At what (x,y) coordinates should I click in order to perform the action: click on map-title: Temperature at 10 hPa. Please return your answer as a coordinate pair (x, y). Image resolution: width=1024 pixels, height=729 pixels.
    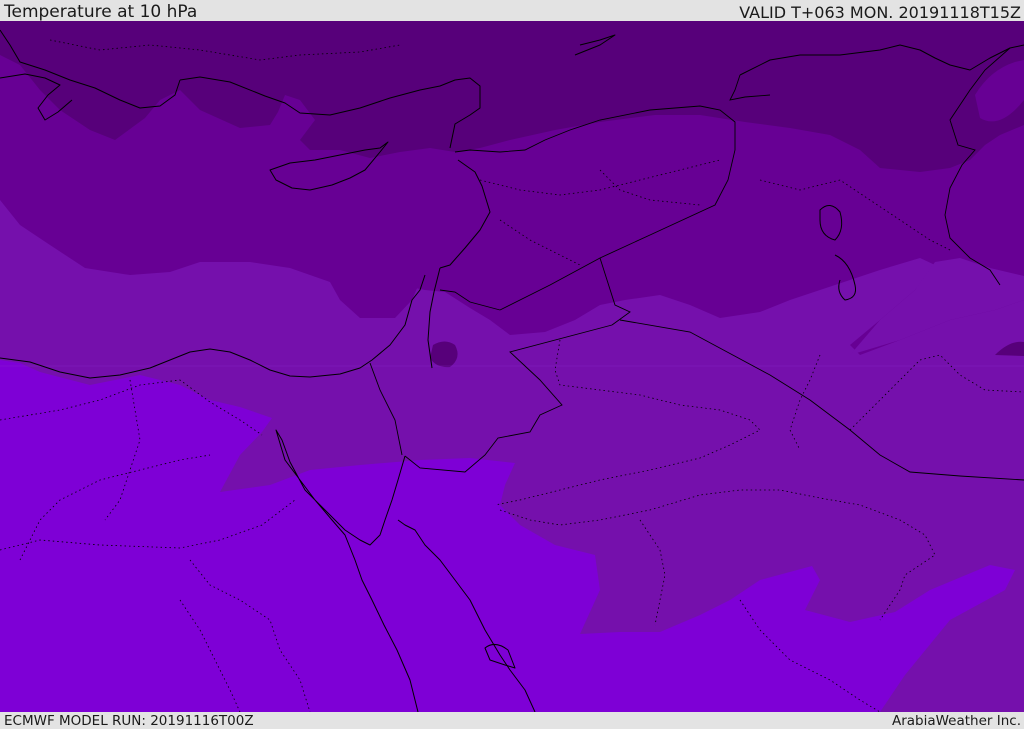
    Looking at the image, I should click on (101, 12).